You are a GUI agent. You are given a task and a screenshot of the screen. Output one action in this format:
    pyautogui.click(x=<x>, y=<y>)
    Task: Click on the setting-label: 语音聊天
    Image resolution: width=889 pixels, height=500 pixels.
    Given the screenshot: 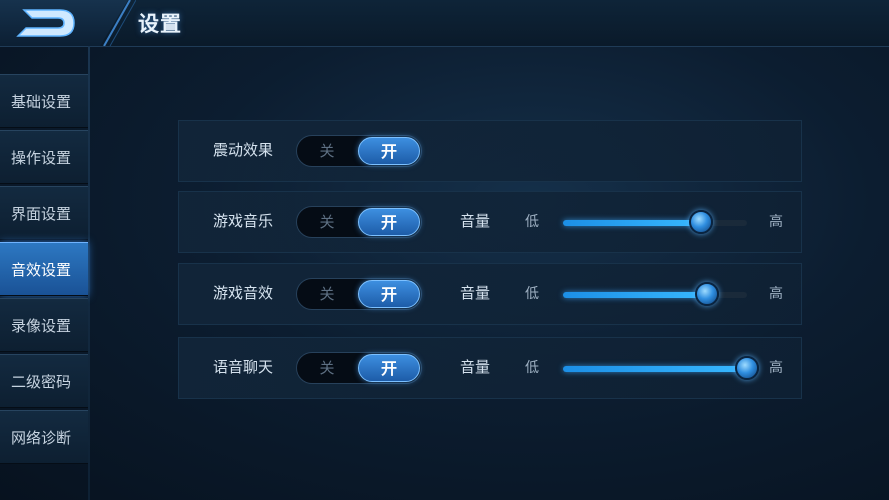 What is the action you would take?
    pyautogui.click(x=243, y=367)
    